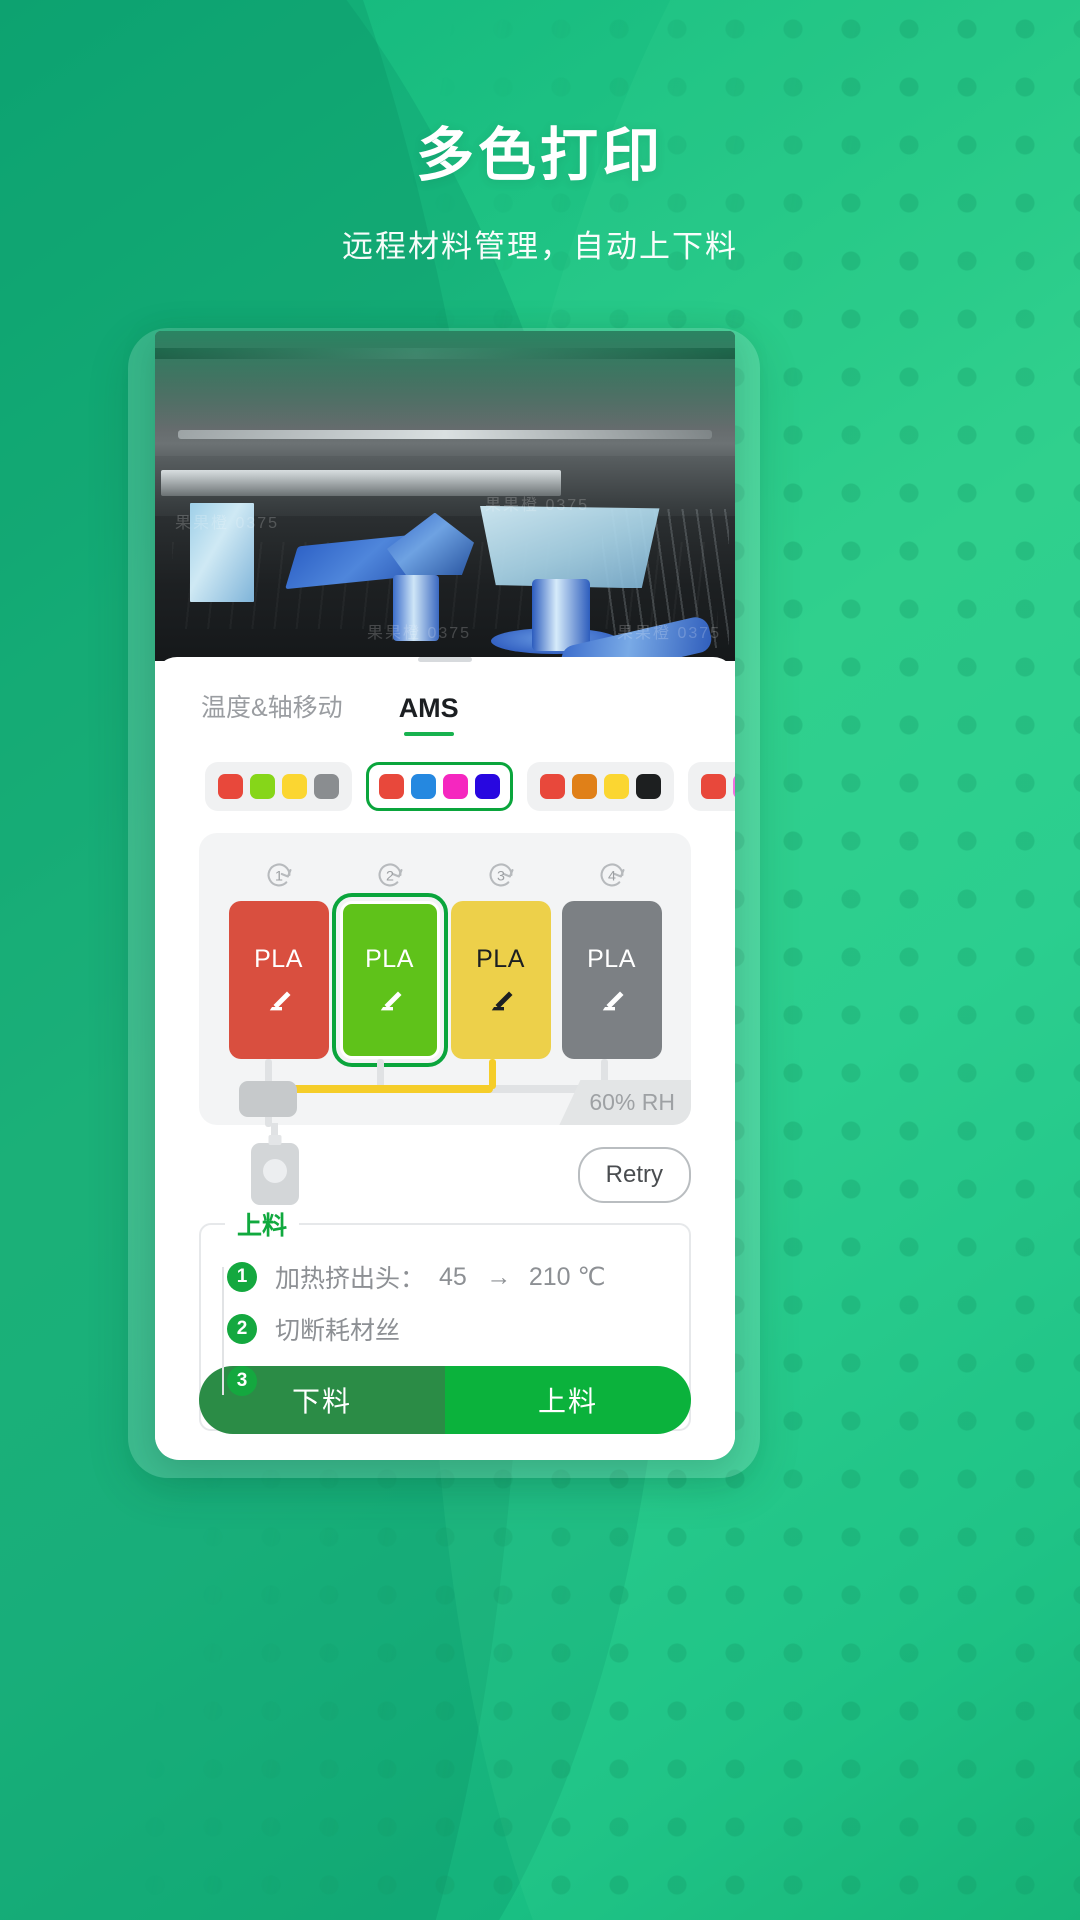  I want to click on step-label: 切断耗材丝, so click(338, 1331).